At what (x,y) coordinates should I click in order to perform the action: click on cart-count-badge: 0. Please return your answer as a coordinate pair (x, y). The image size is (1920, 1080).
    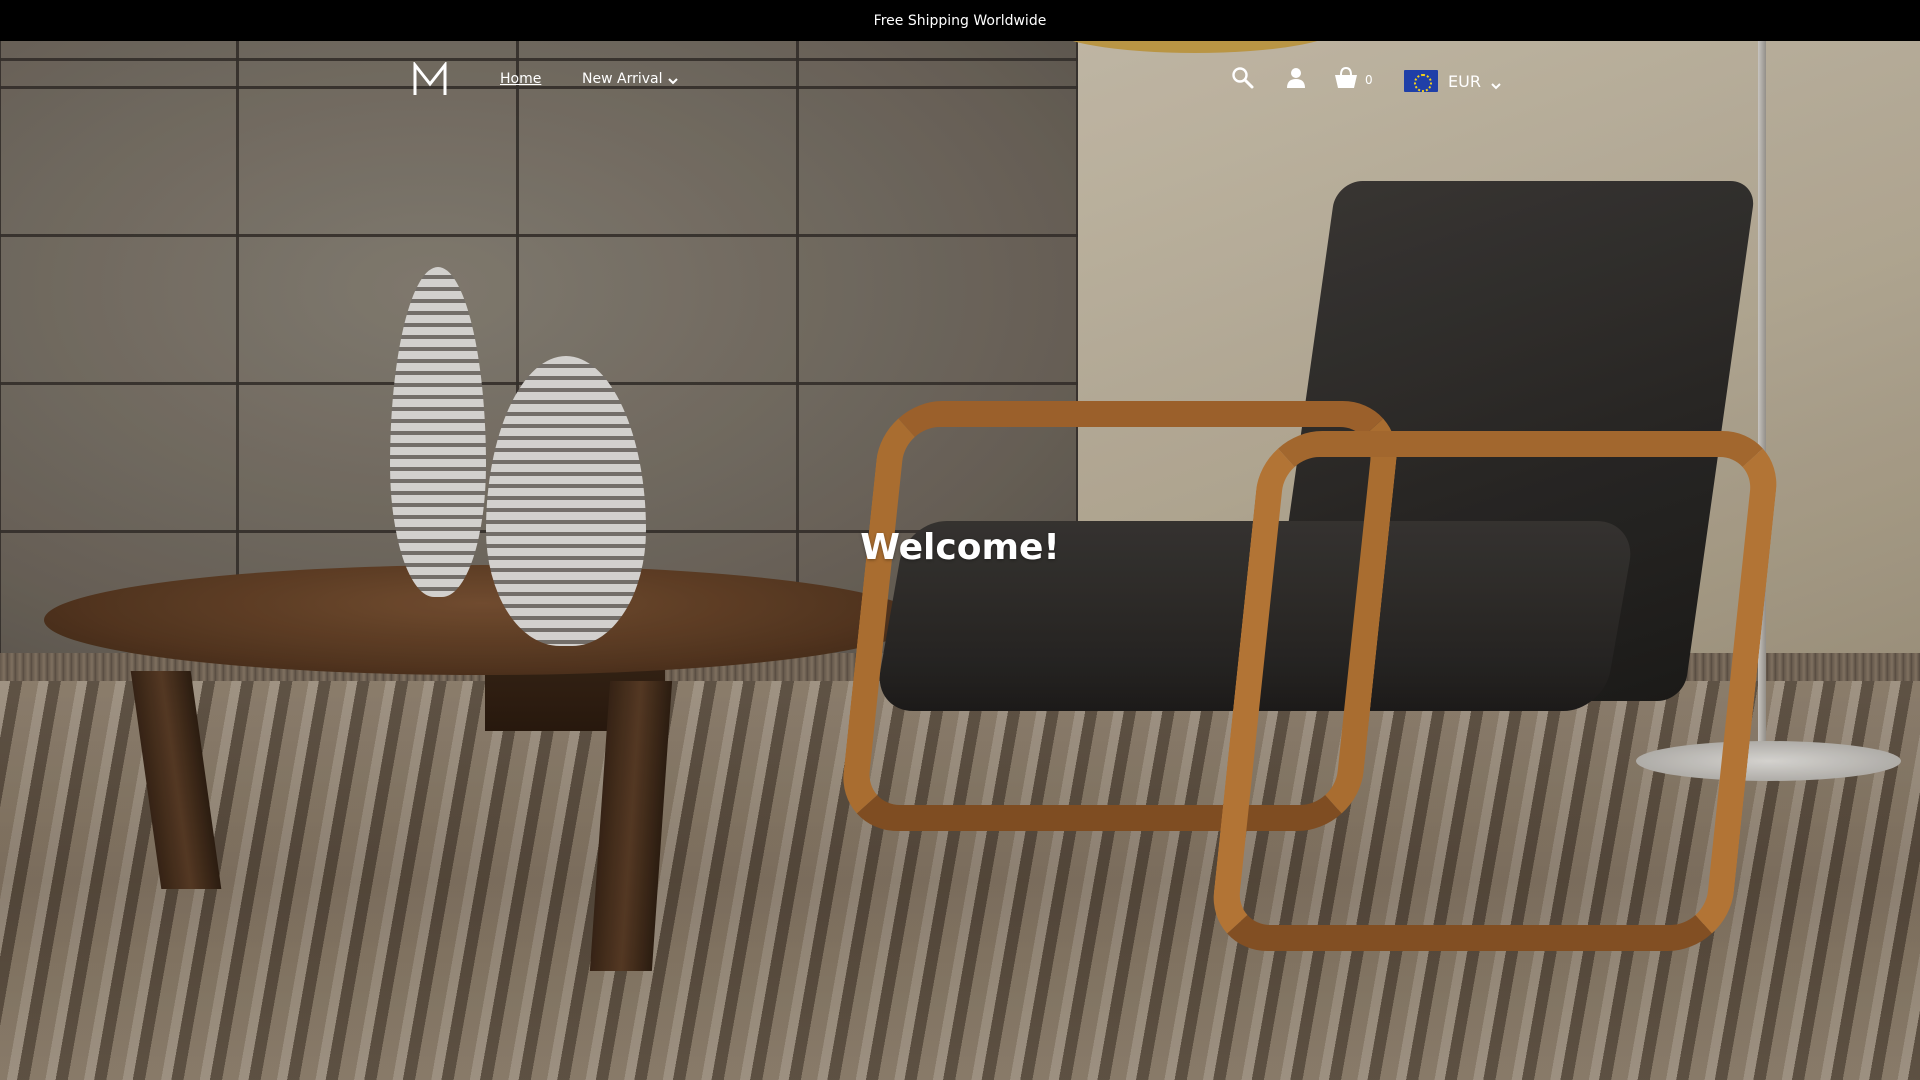
    Looking at the image, I should click on (1369, 80).